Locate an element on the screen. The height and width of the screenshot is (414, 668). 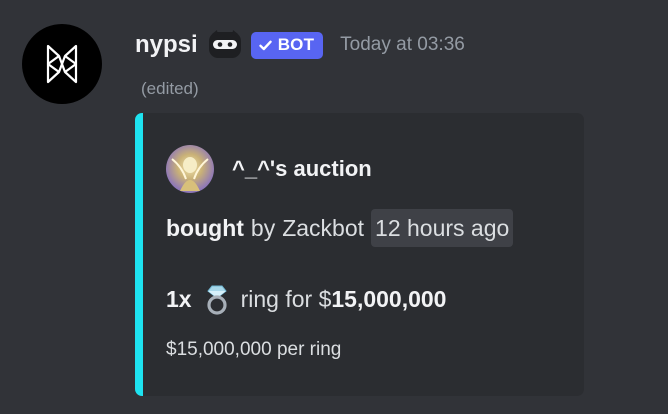
timestamp: Today at 03:36 is located at coordinates (402, 45).